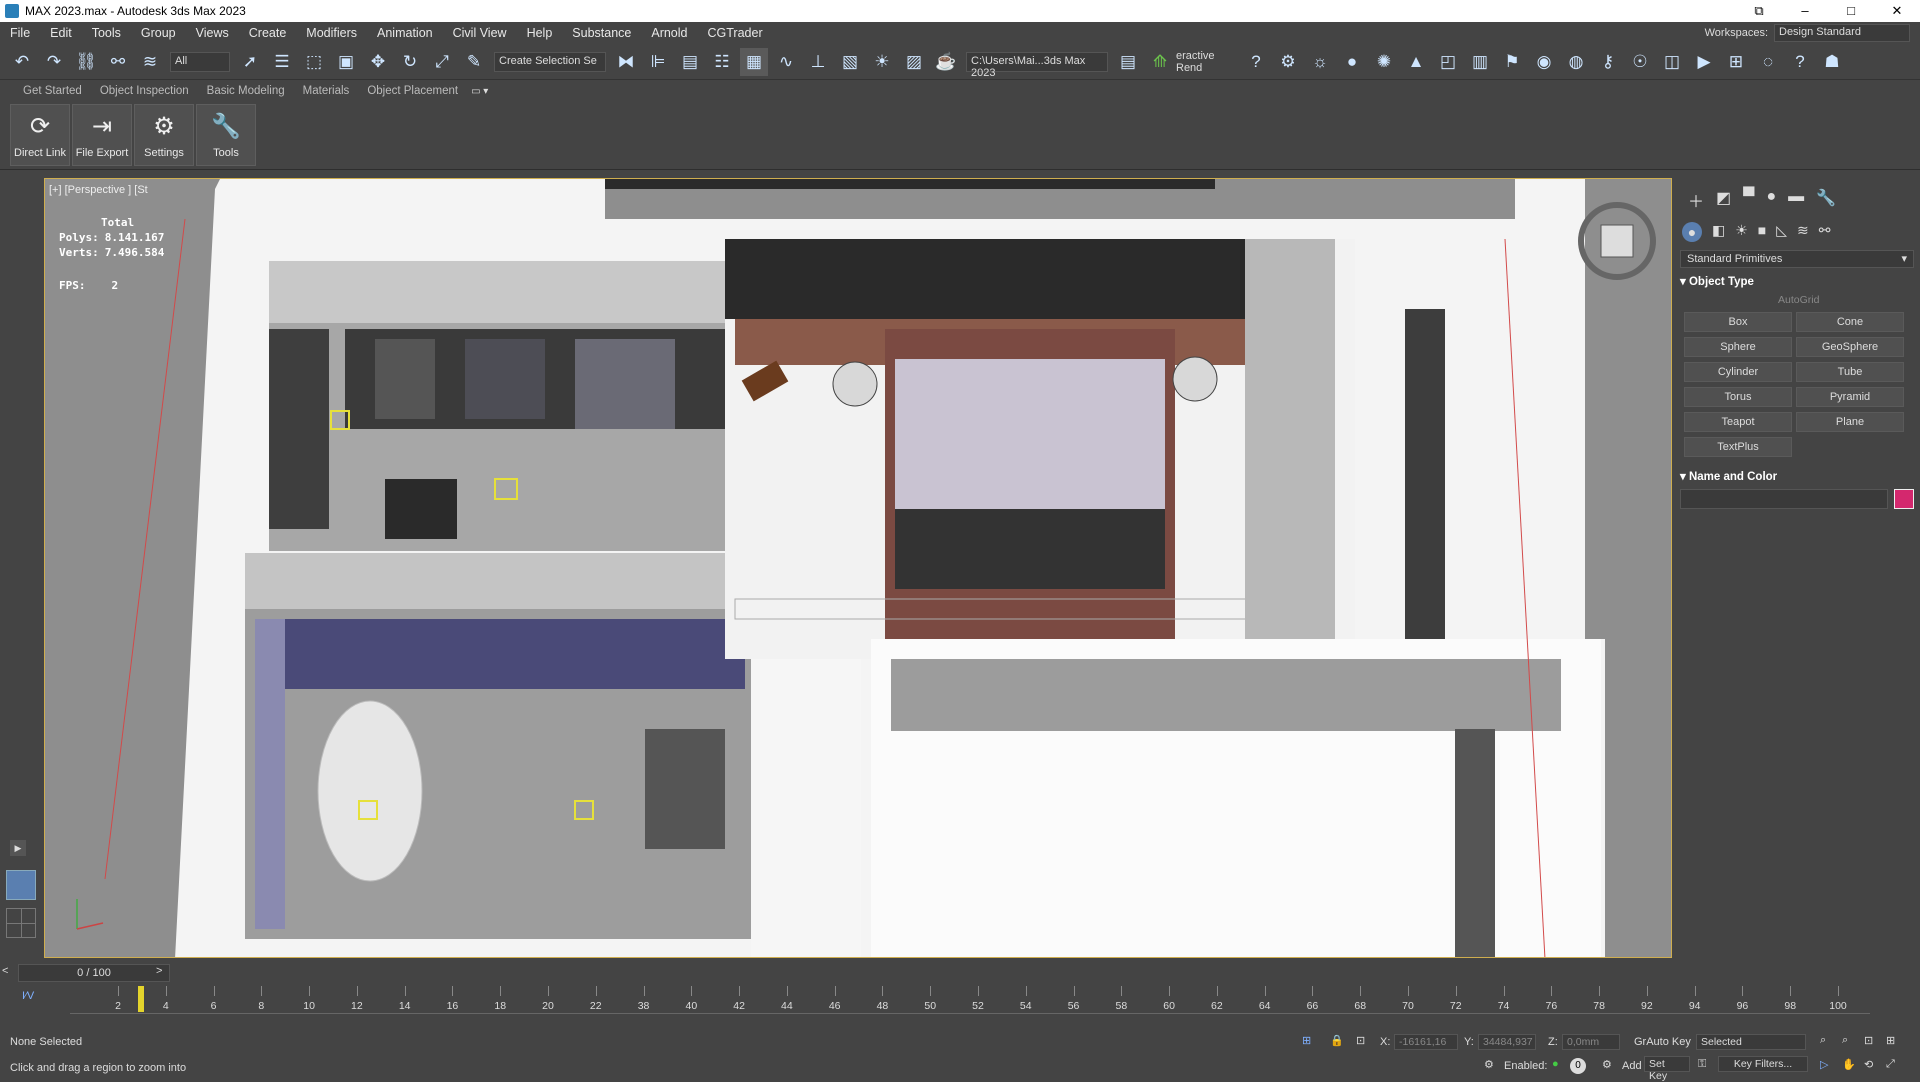 Image resolution: width=1920 pixels, height=1082 pixels. What do you see at coordinates (1360, 1040) in the screenshot?
I see `absolute-mode-icon: ⊡` at bounding box center [1360, 1040].